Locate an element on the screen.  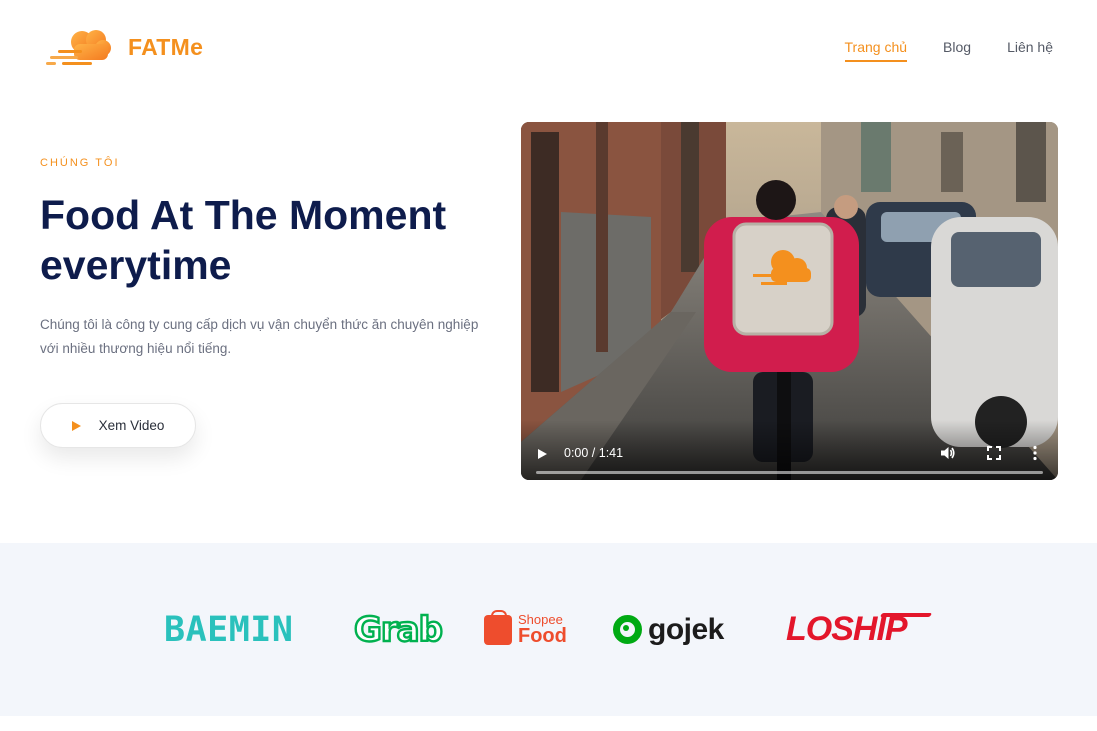
hero-title-line1: Food At The Moment is located at coordinates (243, 215).